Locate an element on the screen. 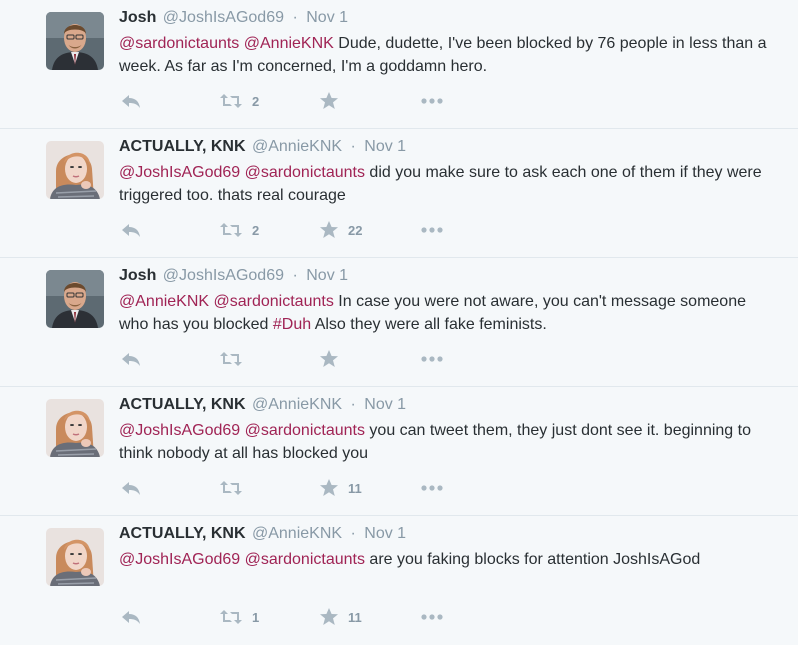 The image size is (798, 645). tweet-actions: 11 is located at coordinates (319, 488).